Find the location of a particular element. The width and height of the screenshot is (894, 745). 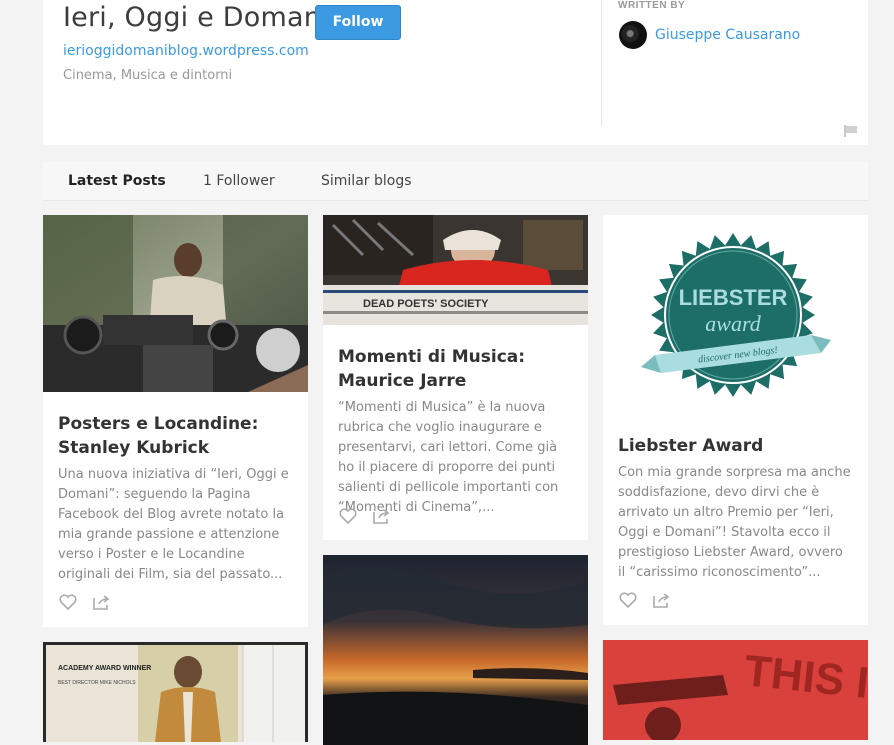

author-name-link: Giuseppe Causarano is located at coordinates (727, 35).